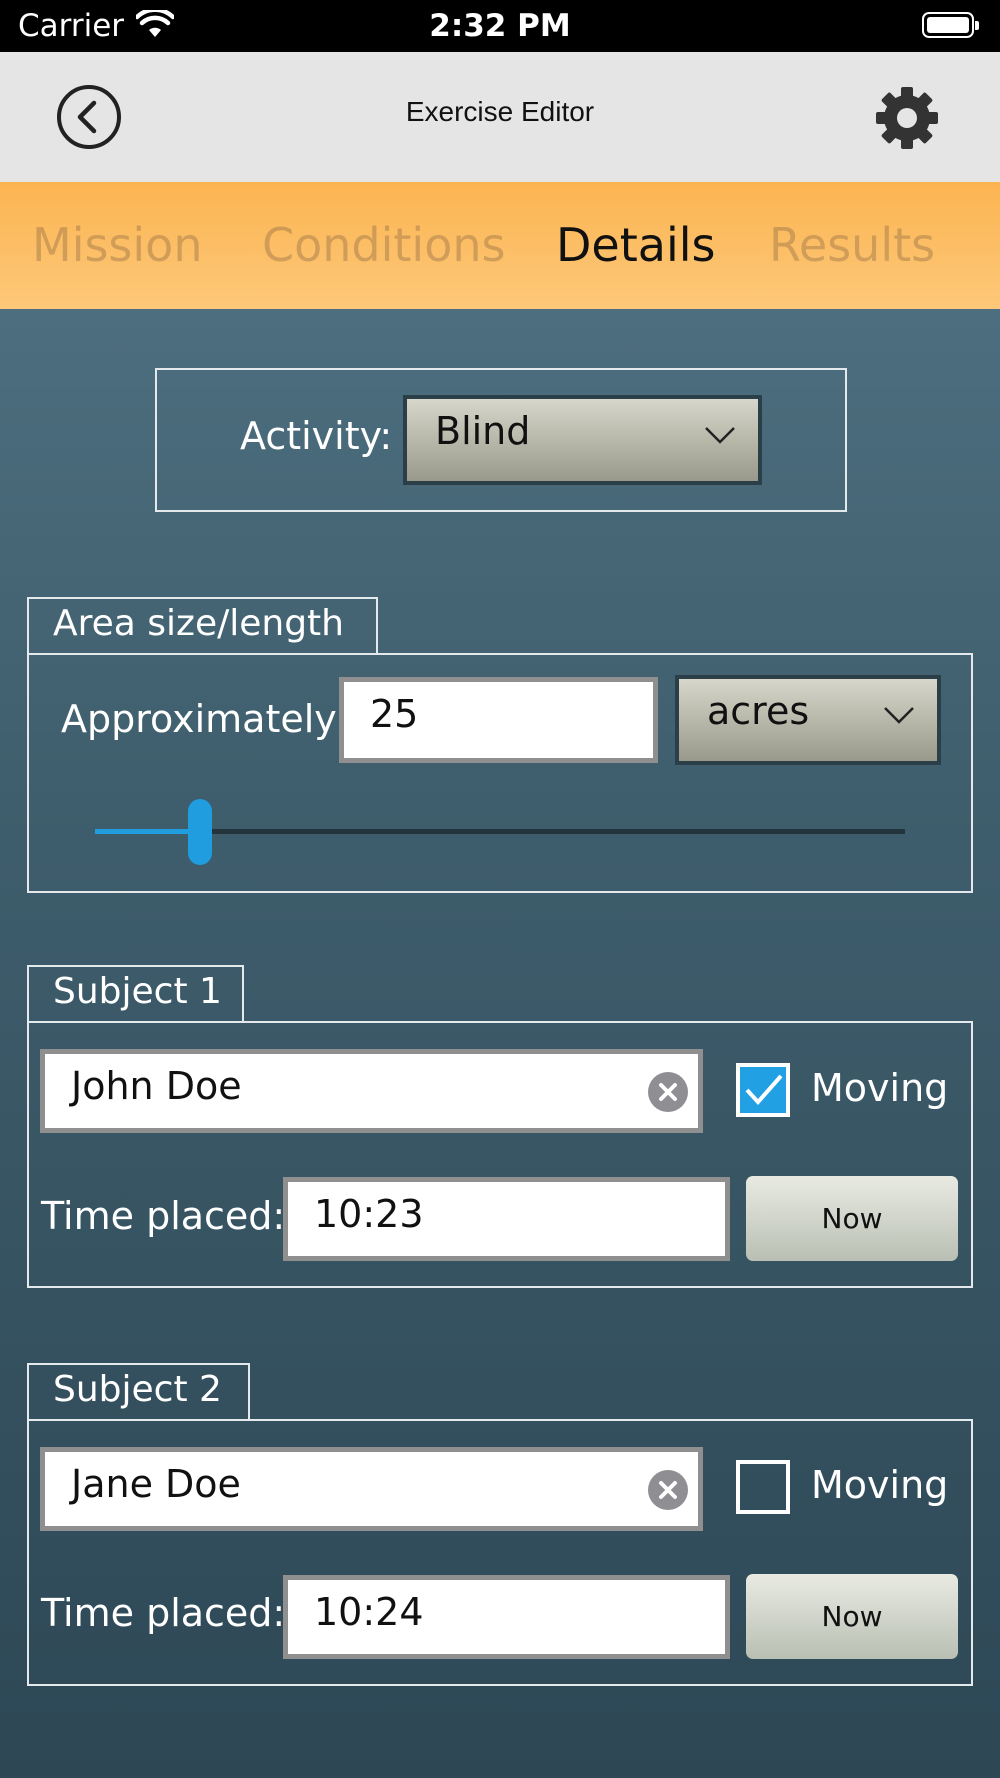 The height and width of the screenshot is (1778, 1000). I want to click on subject-1-time: 10:23, so click(369, 1214).